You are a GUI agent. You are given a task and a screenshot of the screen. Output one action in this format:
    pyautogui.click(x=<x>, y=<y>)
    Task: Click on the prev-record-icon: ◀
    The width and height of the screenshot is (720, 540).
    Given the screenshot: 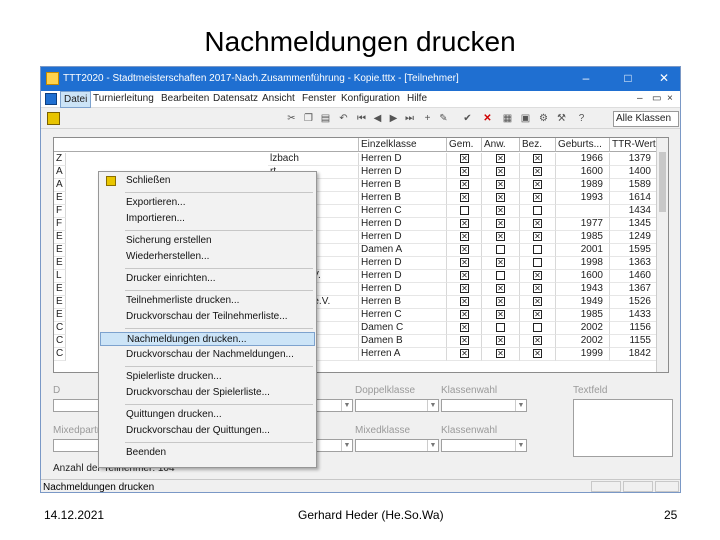 What is the action you would take?
    pyautogui.click(x=377, y=118)
    